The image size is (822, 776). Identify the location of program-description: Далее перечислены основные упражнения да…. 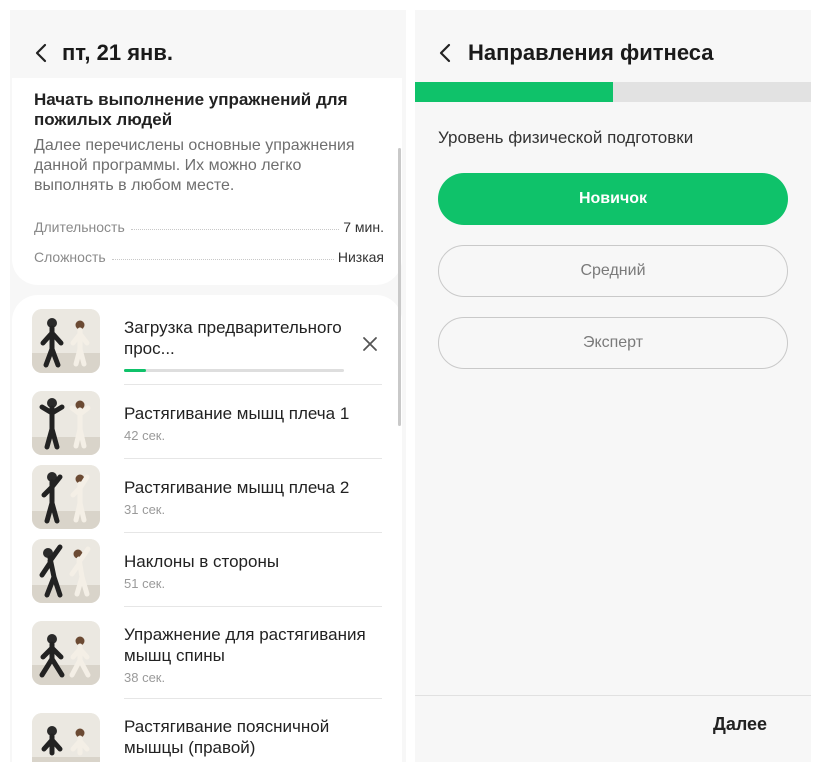
(194, 165).